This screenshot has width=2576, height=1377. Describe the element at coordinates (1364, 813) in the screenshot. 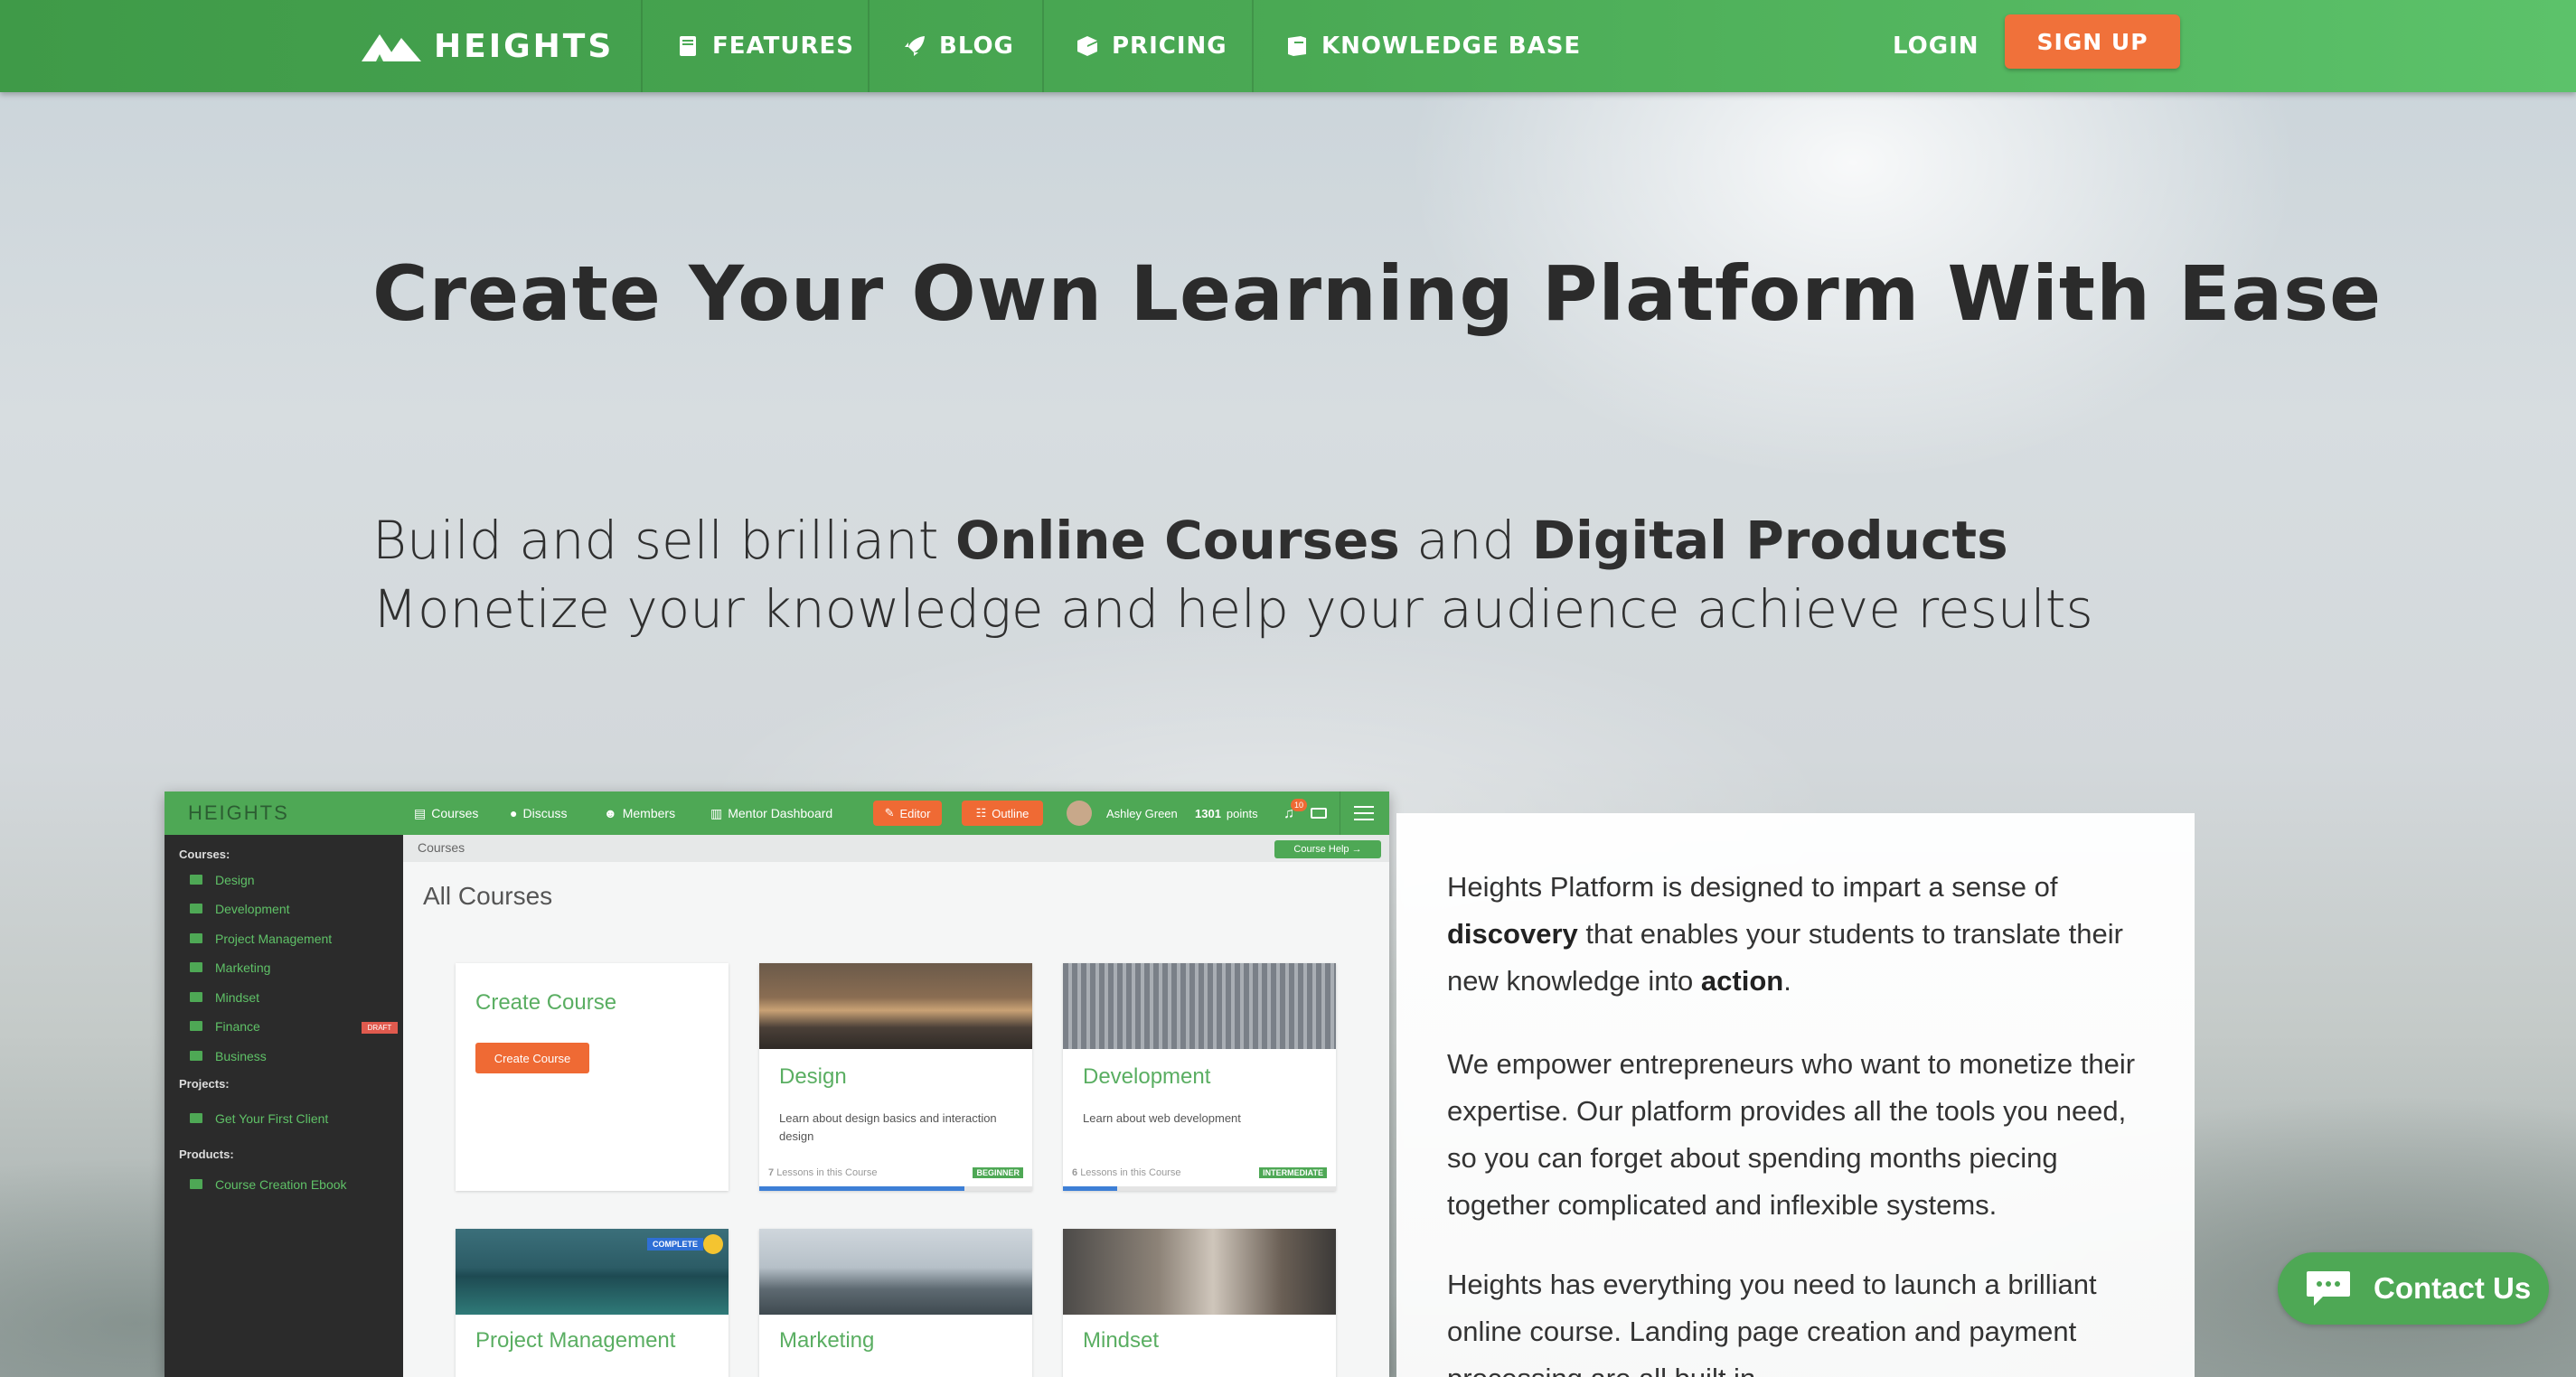

I see `hamburger-menu-icon` at that location.